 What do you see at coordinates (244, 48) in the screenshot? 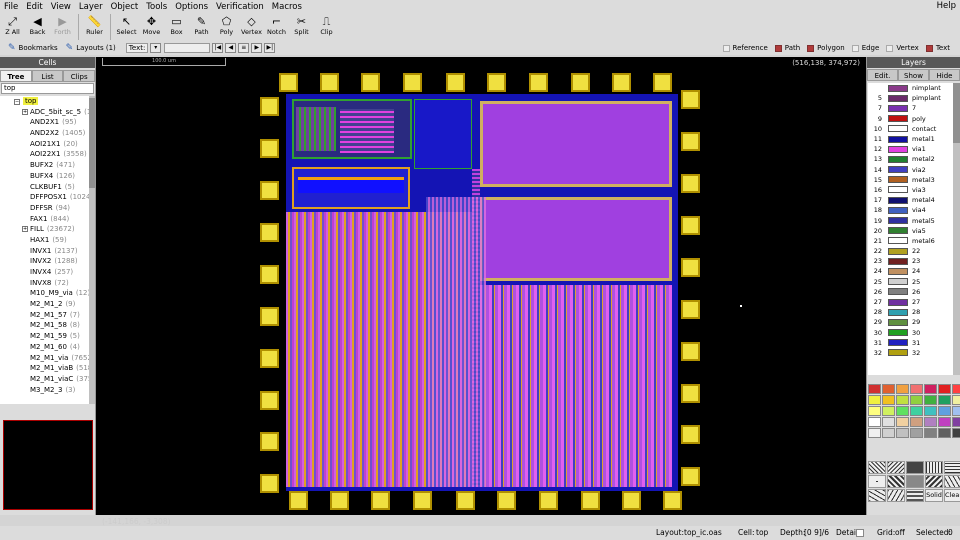
I see `text-nav-button-2: ≡` at bounding box center [244, 48].